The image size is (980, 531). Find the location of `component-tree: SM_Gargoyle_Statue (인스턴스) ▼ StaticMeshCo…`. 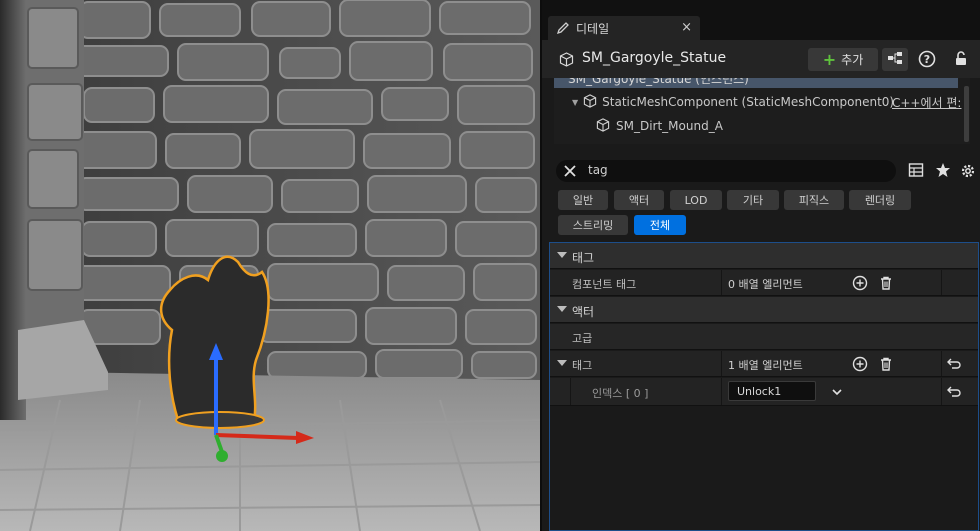

component-tree: SM_Gargoyle_Statue (인스턴스) ▼ StaticMeshCo… is located at coordinates (762, 111).